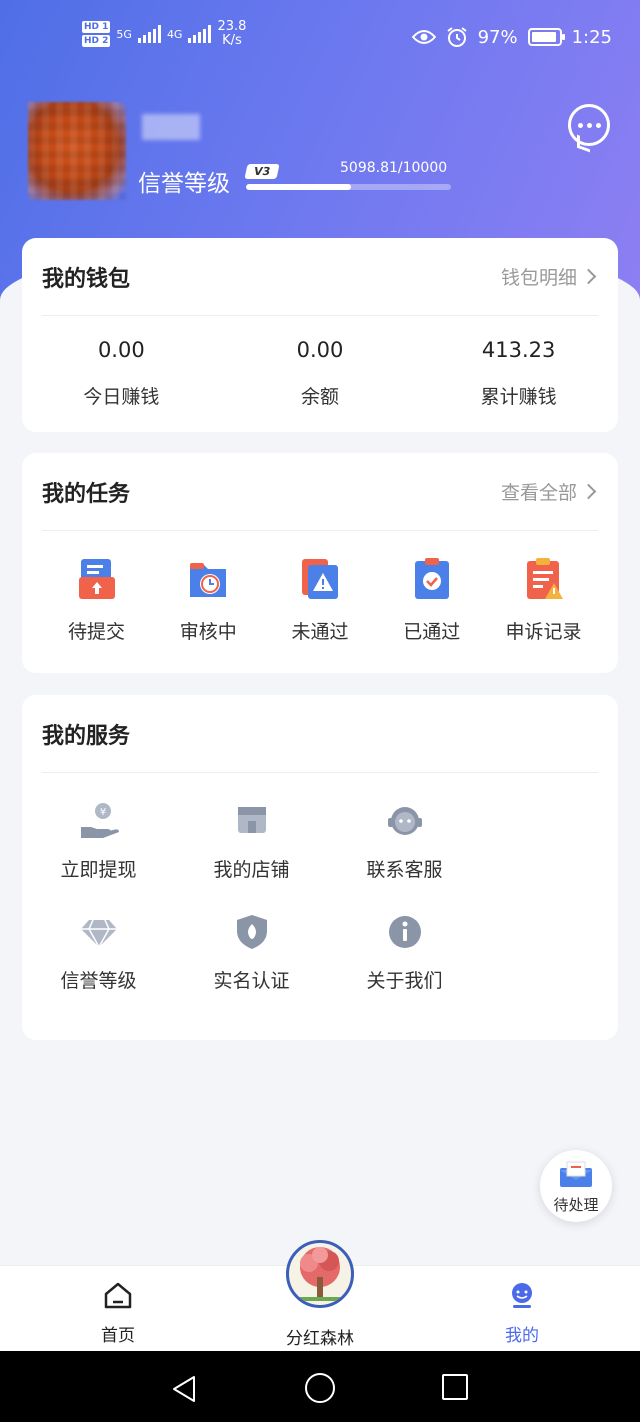  What do you see at coordinates (232, 40) in the screenshot?
I see `net-speed-unit: K/s` at bounding box center [232, 40].